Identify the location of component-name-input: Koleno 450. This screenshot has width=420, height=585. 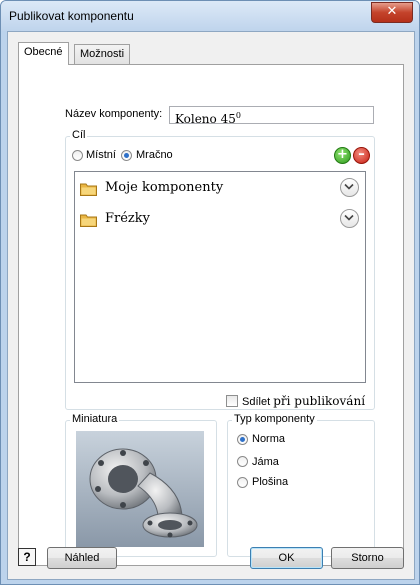
(271, 116).